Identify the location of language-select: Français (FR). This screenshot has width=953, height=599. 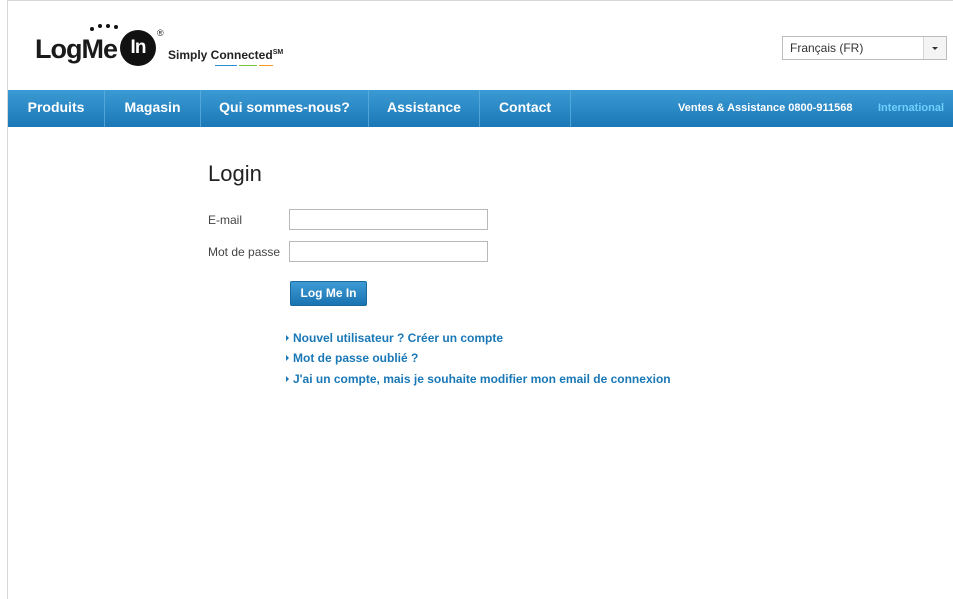
(864, 48).